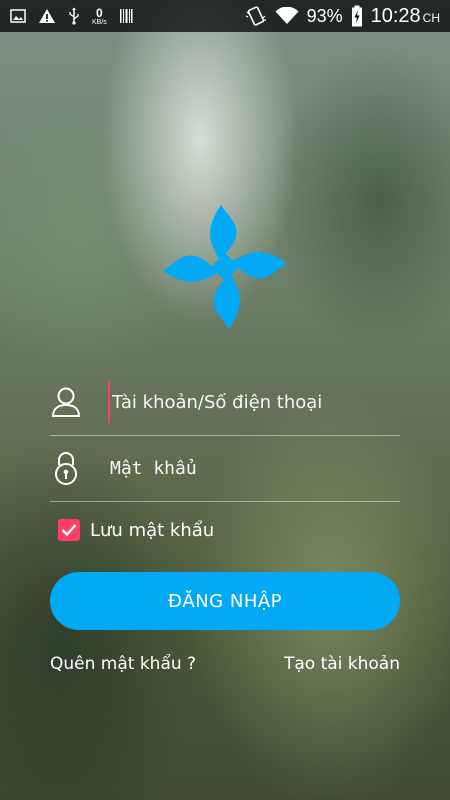 The image size is (450, 800). Describe the element at coordinates (152, 530) in the screenshot. I see `remember-password-label: Lưu mật khẩu` at that location.